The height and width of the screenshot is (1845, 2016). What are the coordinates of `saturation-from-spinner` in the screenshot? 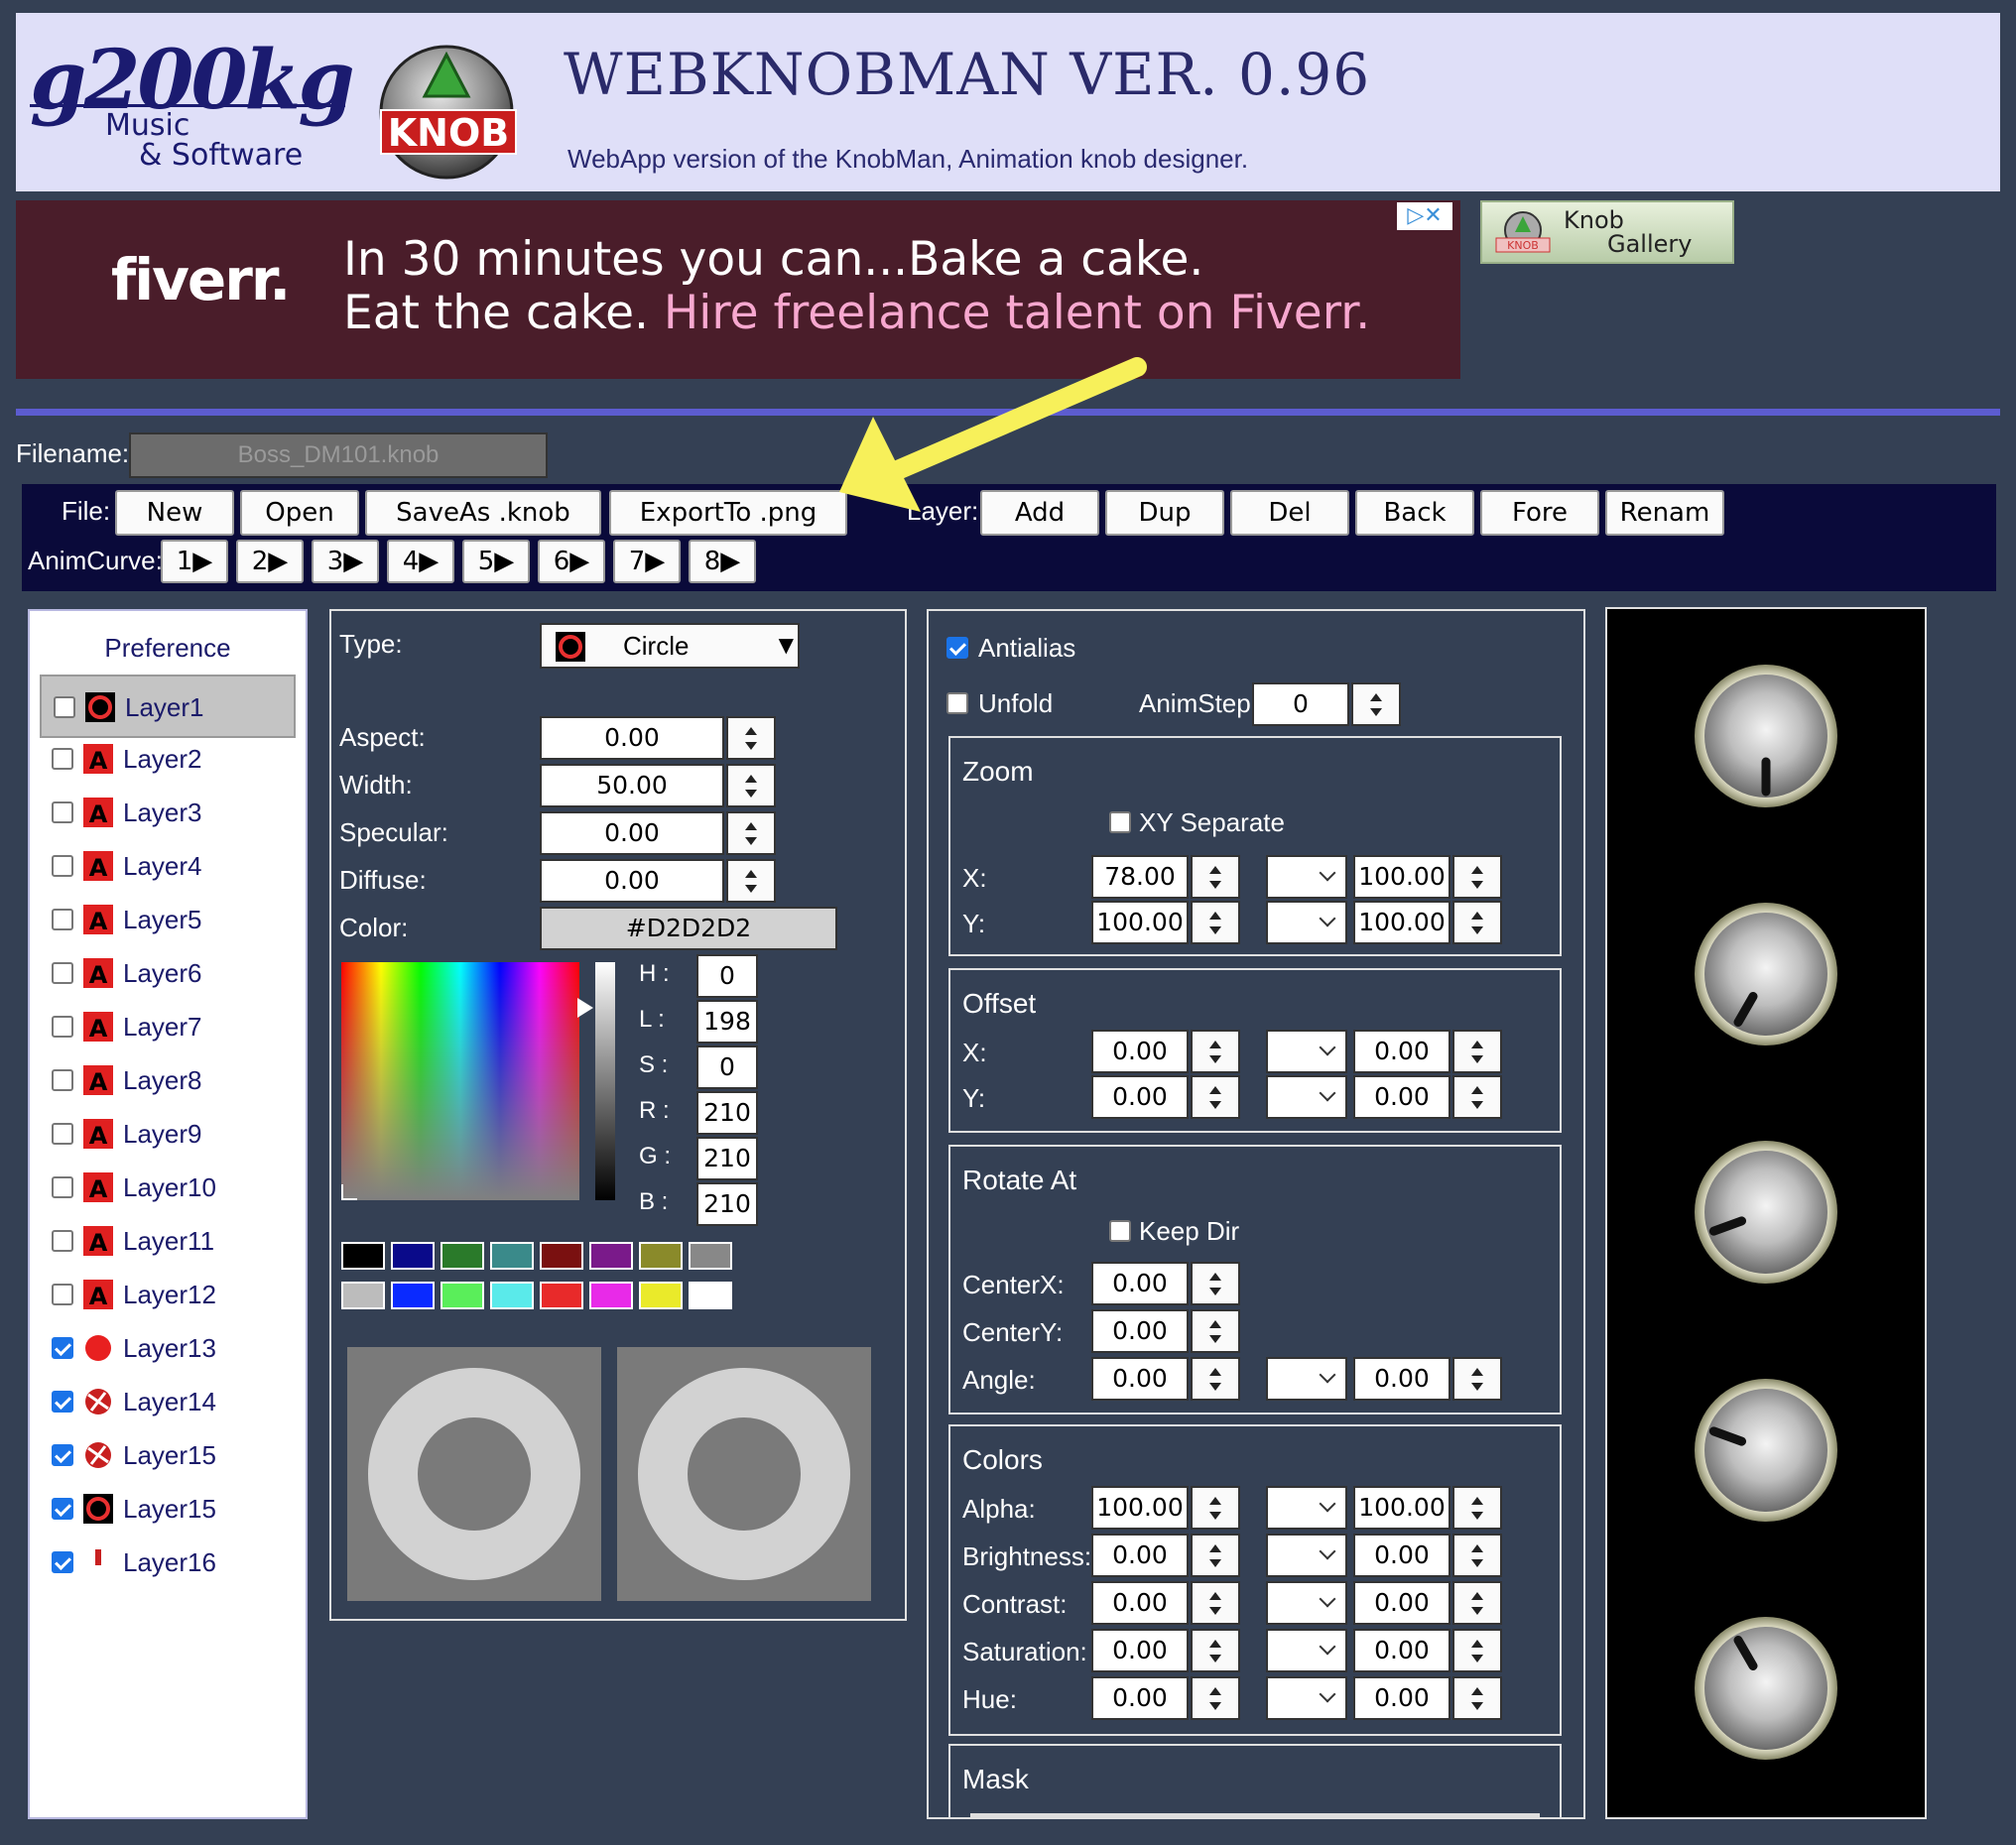 It's located at (1215, 1650).